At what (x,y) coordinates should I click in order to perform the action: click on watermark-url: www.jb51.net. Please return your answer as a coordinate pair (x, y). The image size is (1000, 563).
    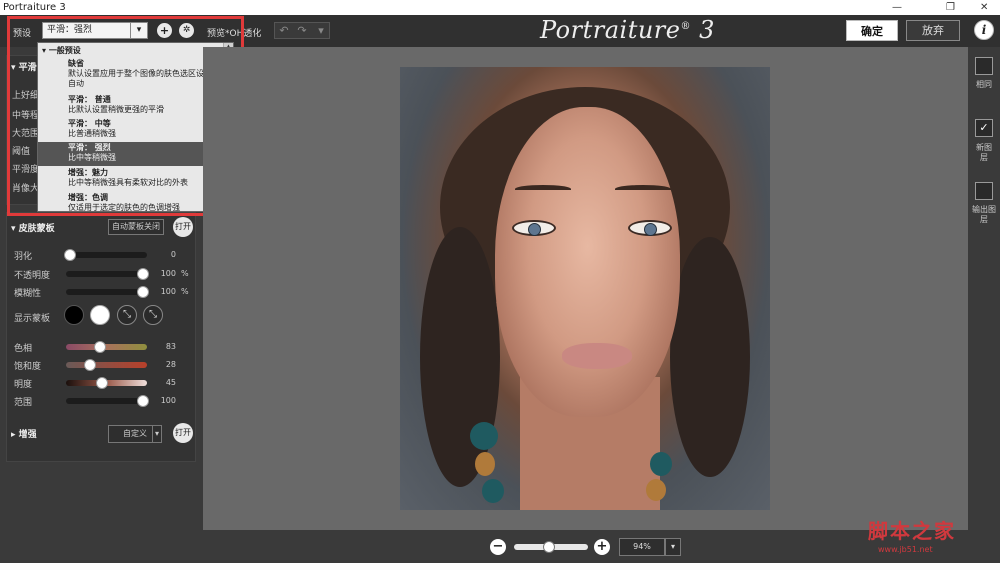
    Looking at the image, I should click on (905, 549).